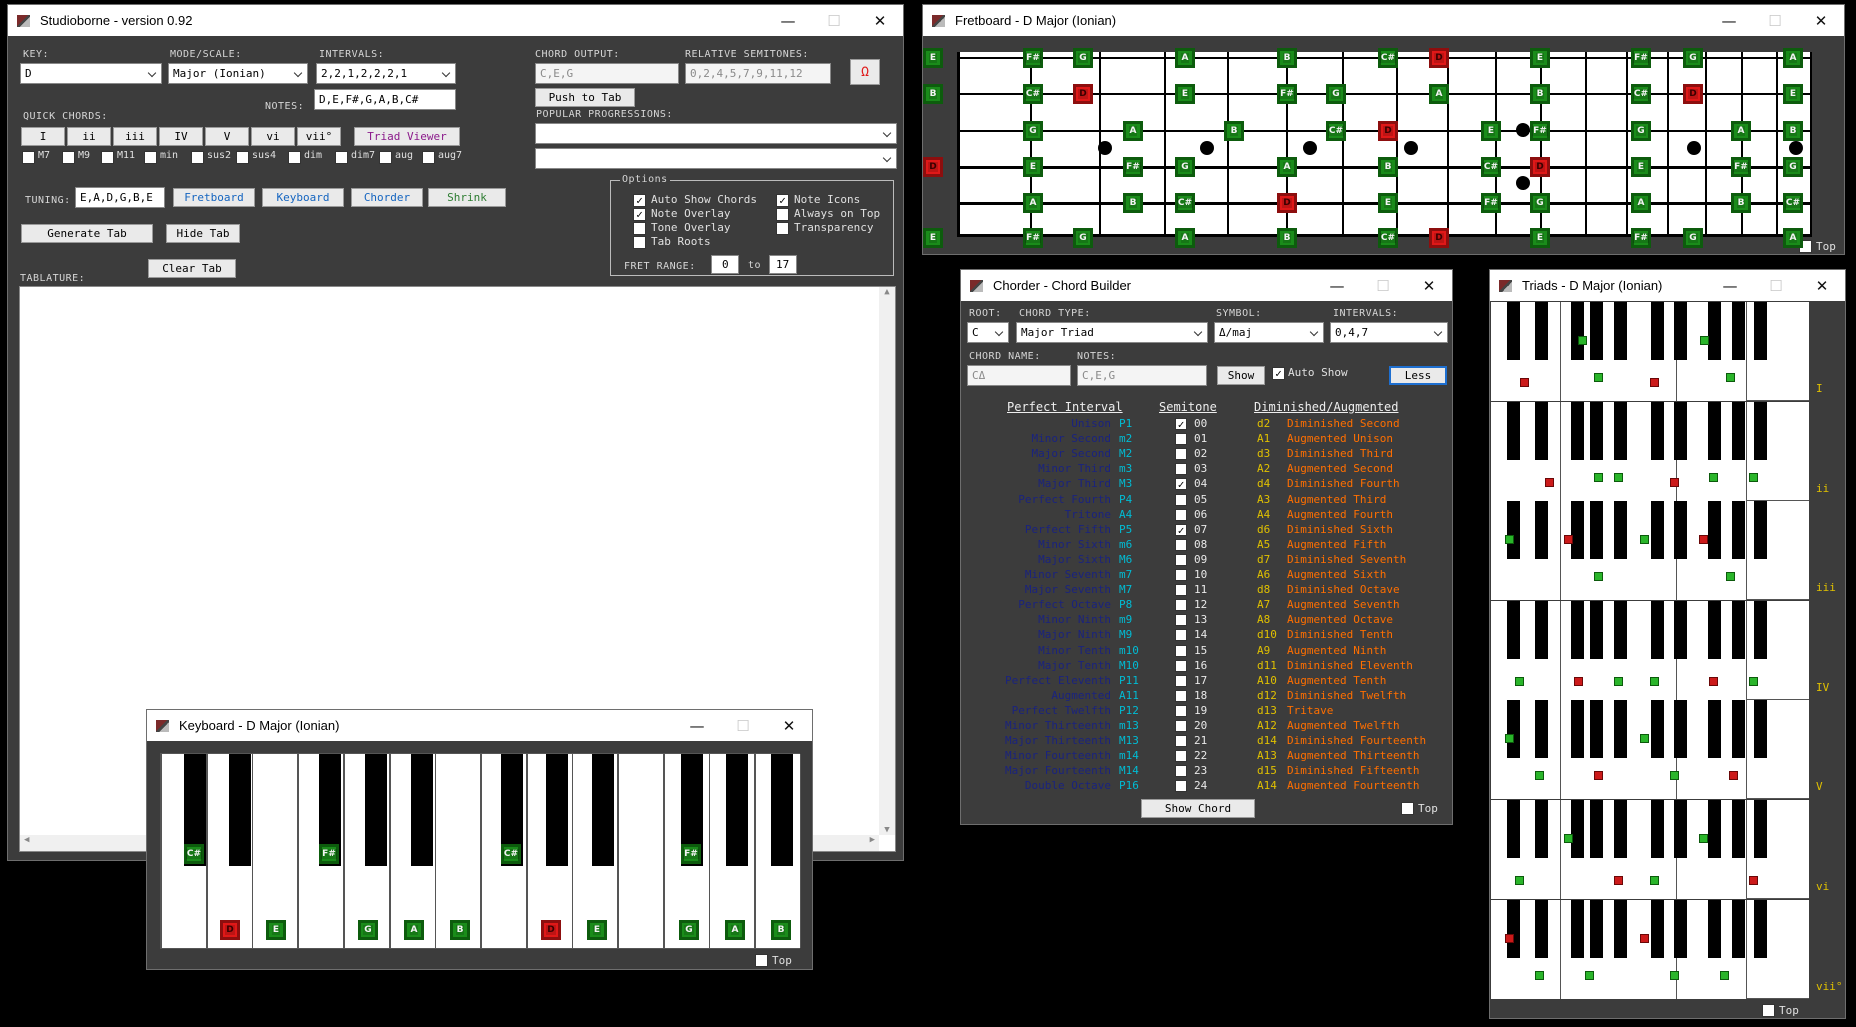 The height and width of the screenshot is (1027, 1856). Describe the element at coordinates (203, 233) in the screenshot. I see `hide-tab-button: Hide Tab` at that location.